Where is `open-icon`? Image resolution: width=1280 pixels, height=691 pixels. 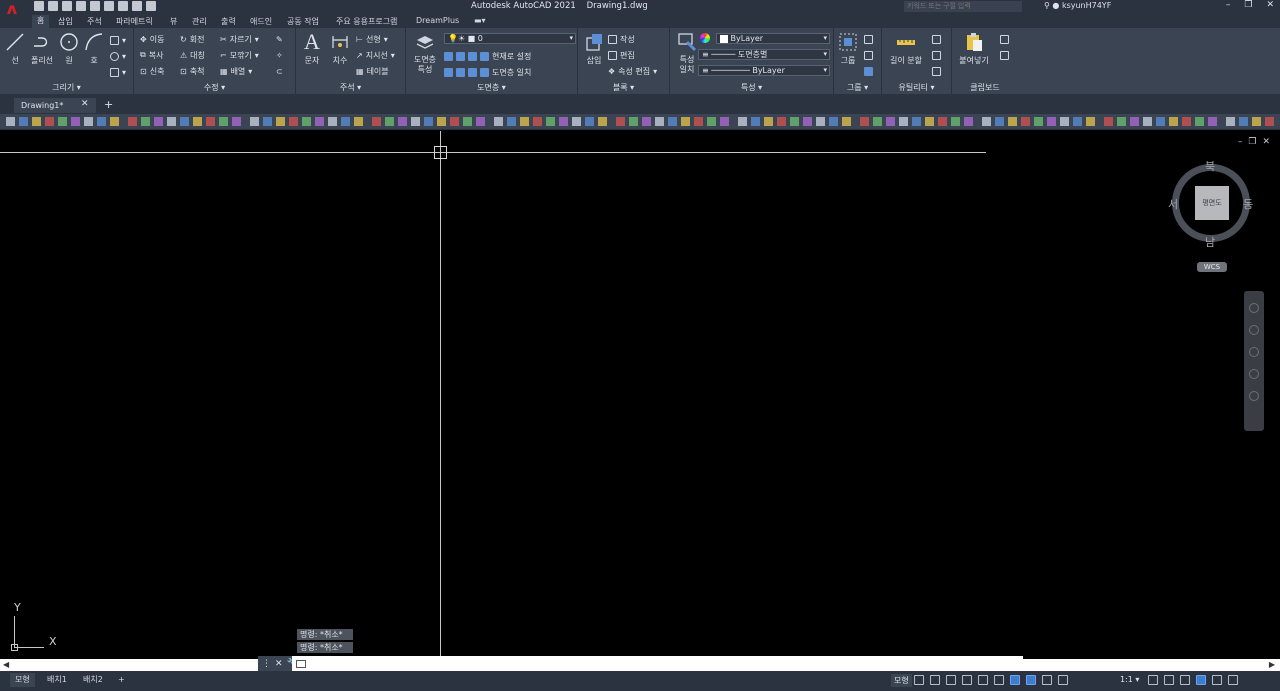
open-icon is located at coordinates (53, 6).